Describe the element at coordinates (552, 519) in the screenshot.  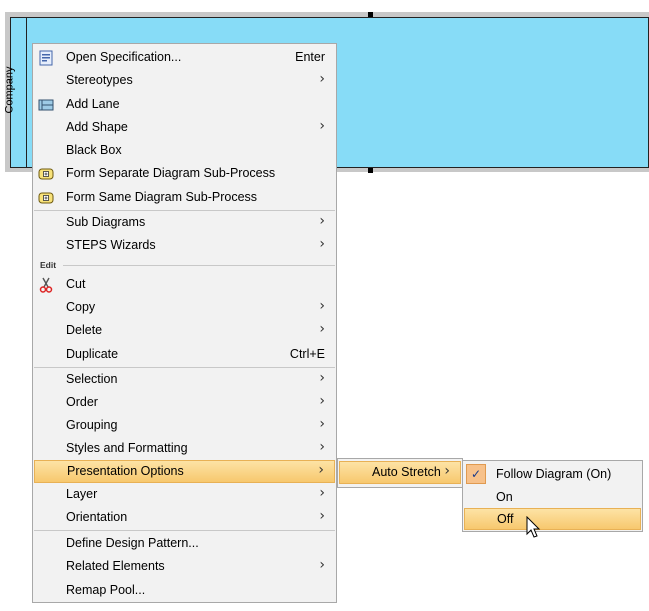
I see `menu-item-off: Off` at that location.